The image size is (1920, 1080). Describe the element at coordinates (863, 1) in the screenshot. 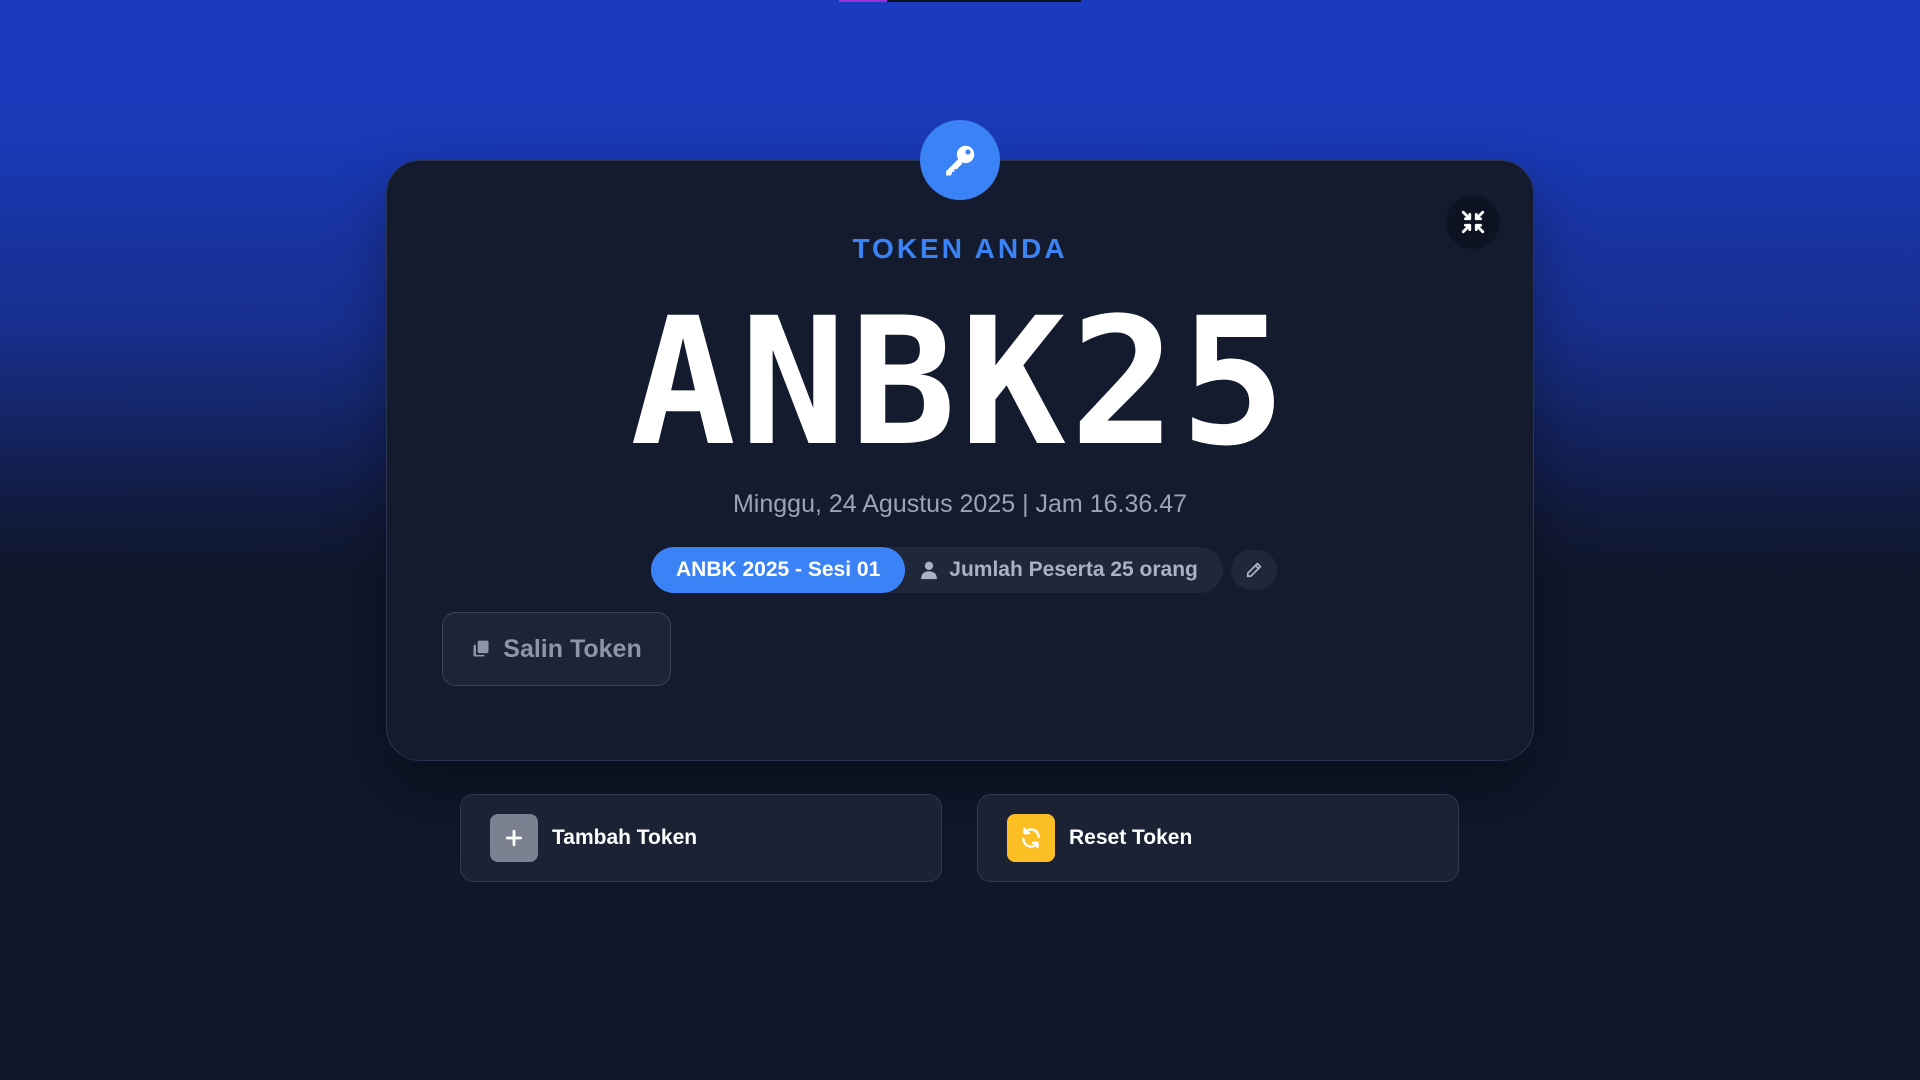

I see `top-progress-fill` at that location.